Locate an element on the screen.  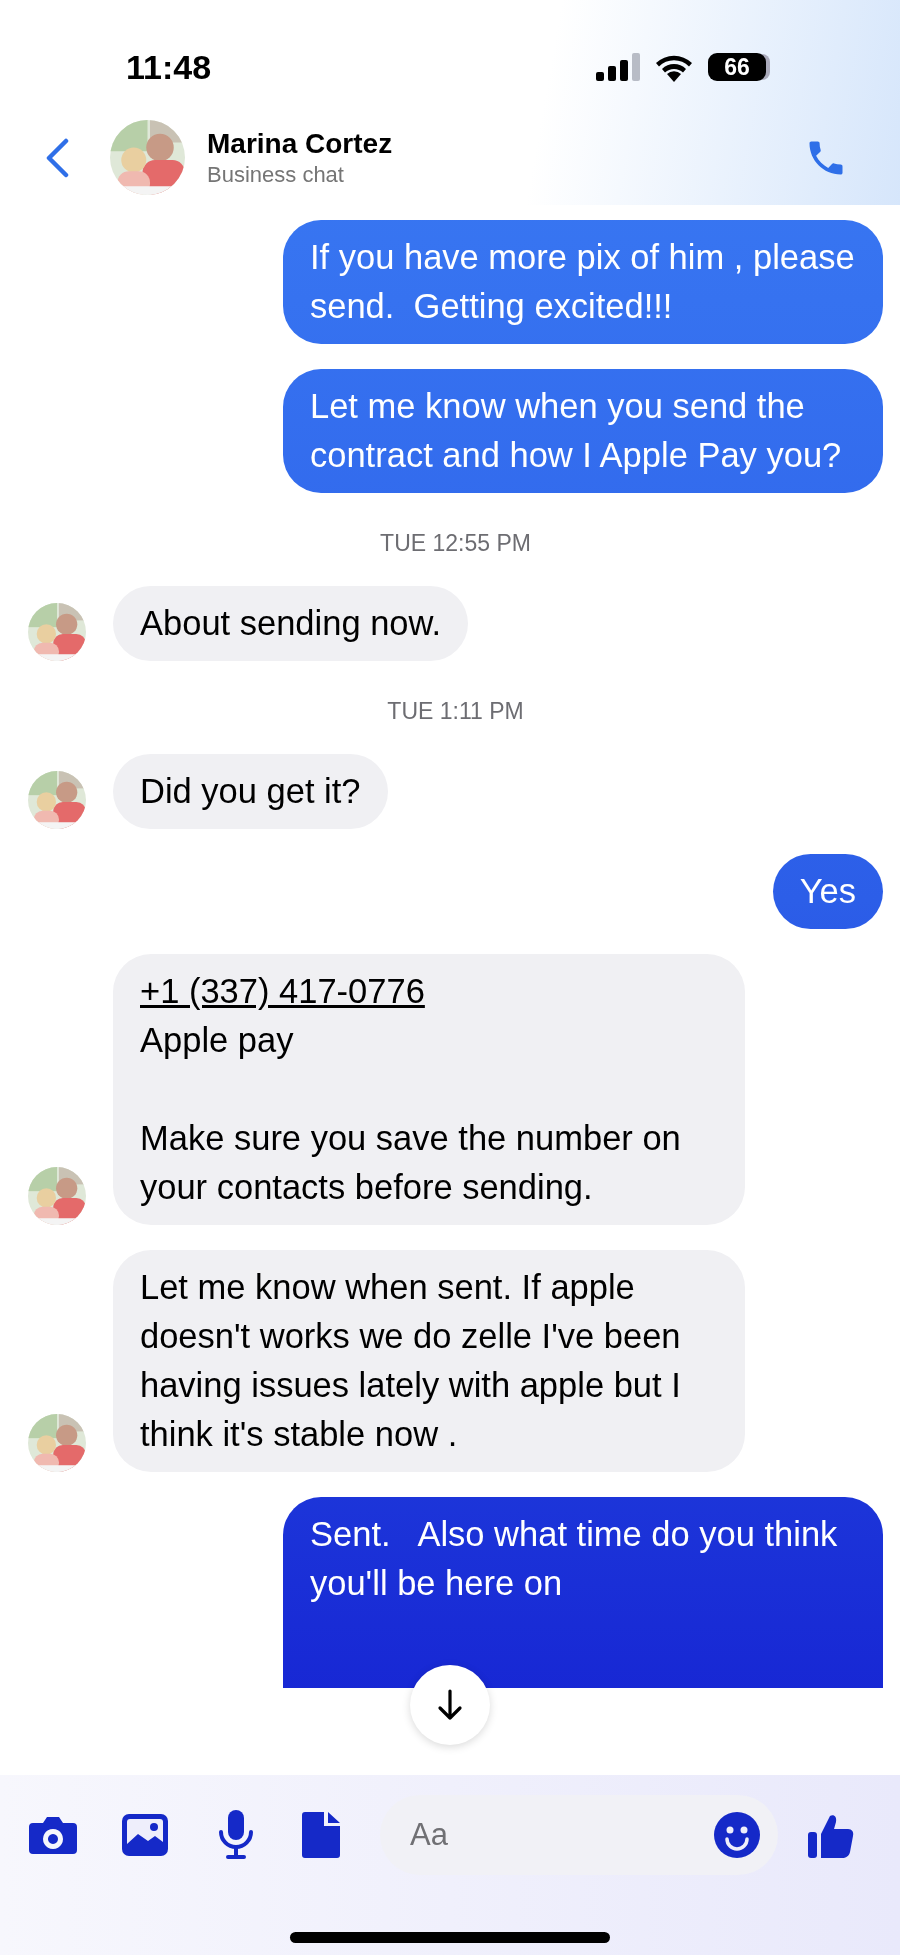
scroll-down-button is located at coordinates (450, 1705).